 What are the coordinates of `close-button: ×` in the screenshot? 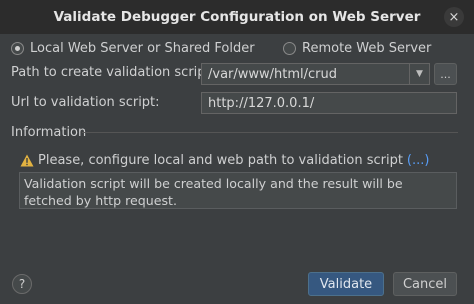 It's located at (454, 17).